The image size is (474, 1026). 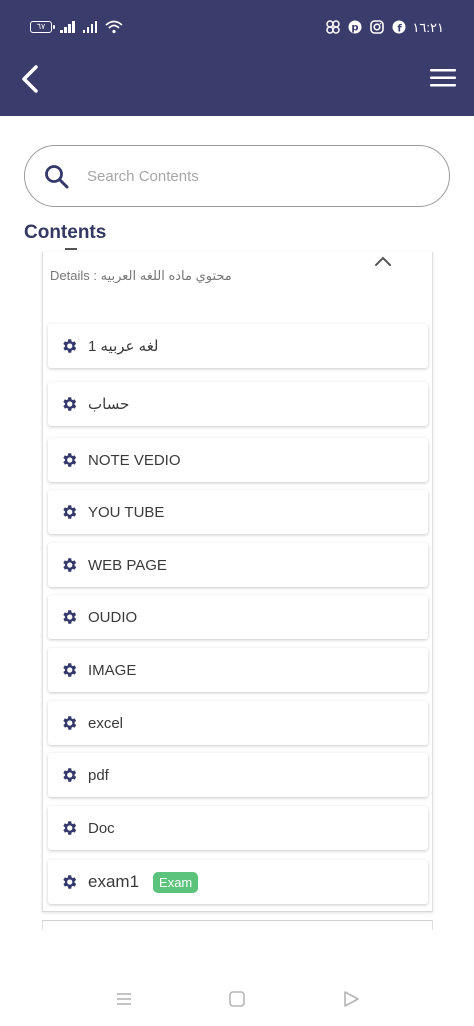 What do you see at coordinates (238, 882) in the screenshot?
I see `content-item-exam: exam1 Exam` at bounding box center [238, 882].